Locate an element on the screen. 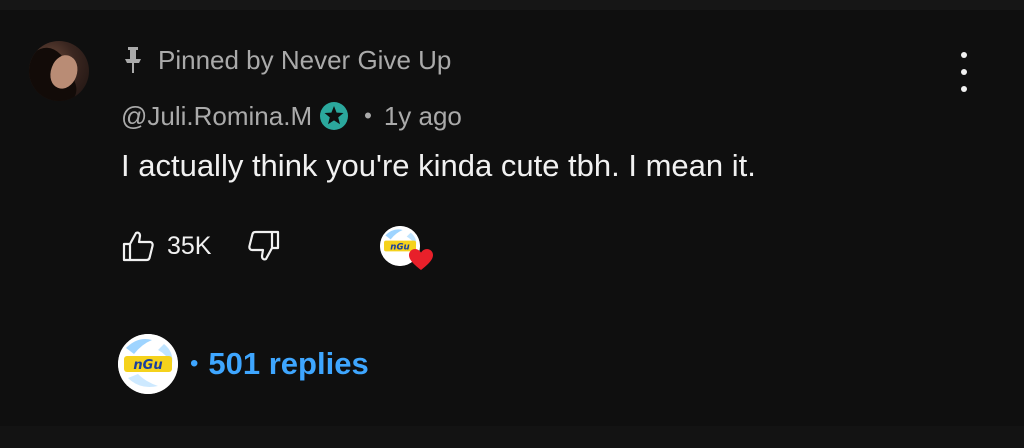  comment-age: 1y ago is located at coordinates (422, 115).